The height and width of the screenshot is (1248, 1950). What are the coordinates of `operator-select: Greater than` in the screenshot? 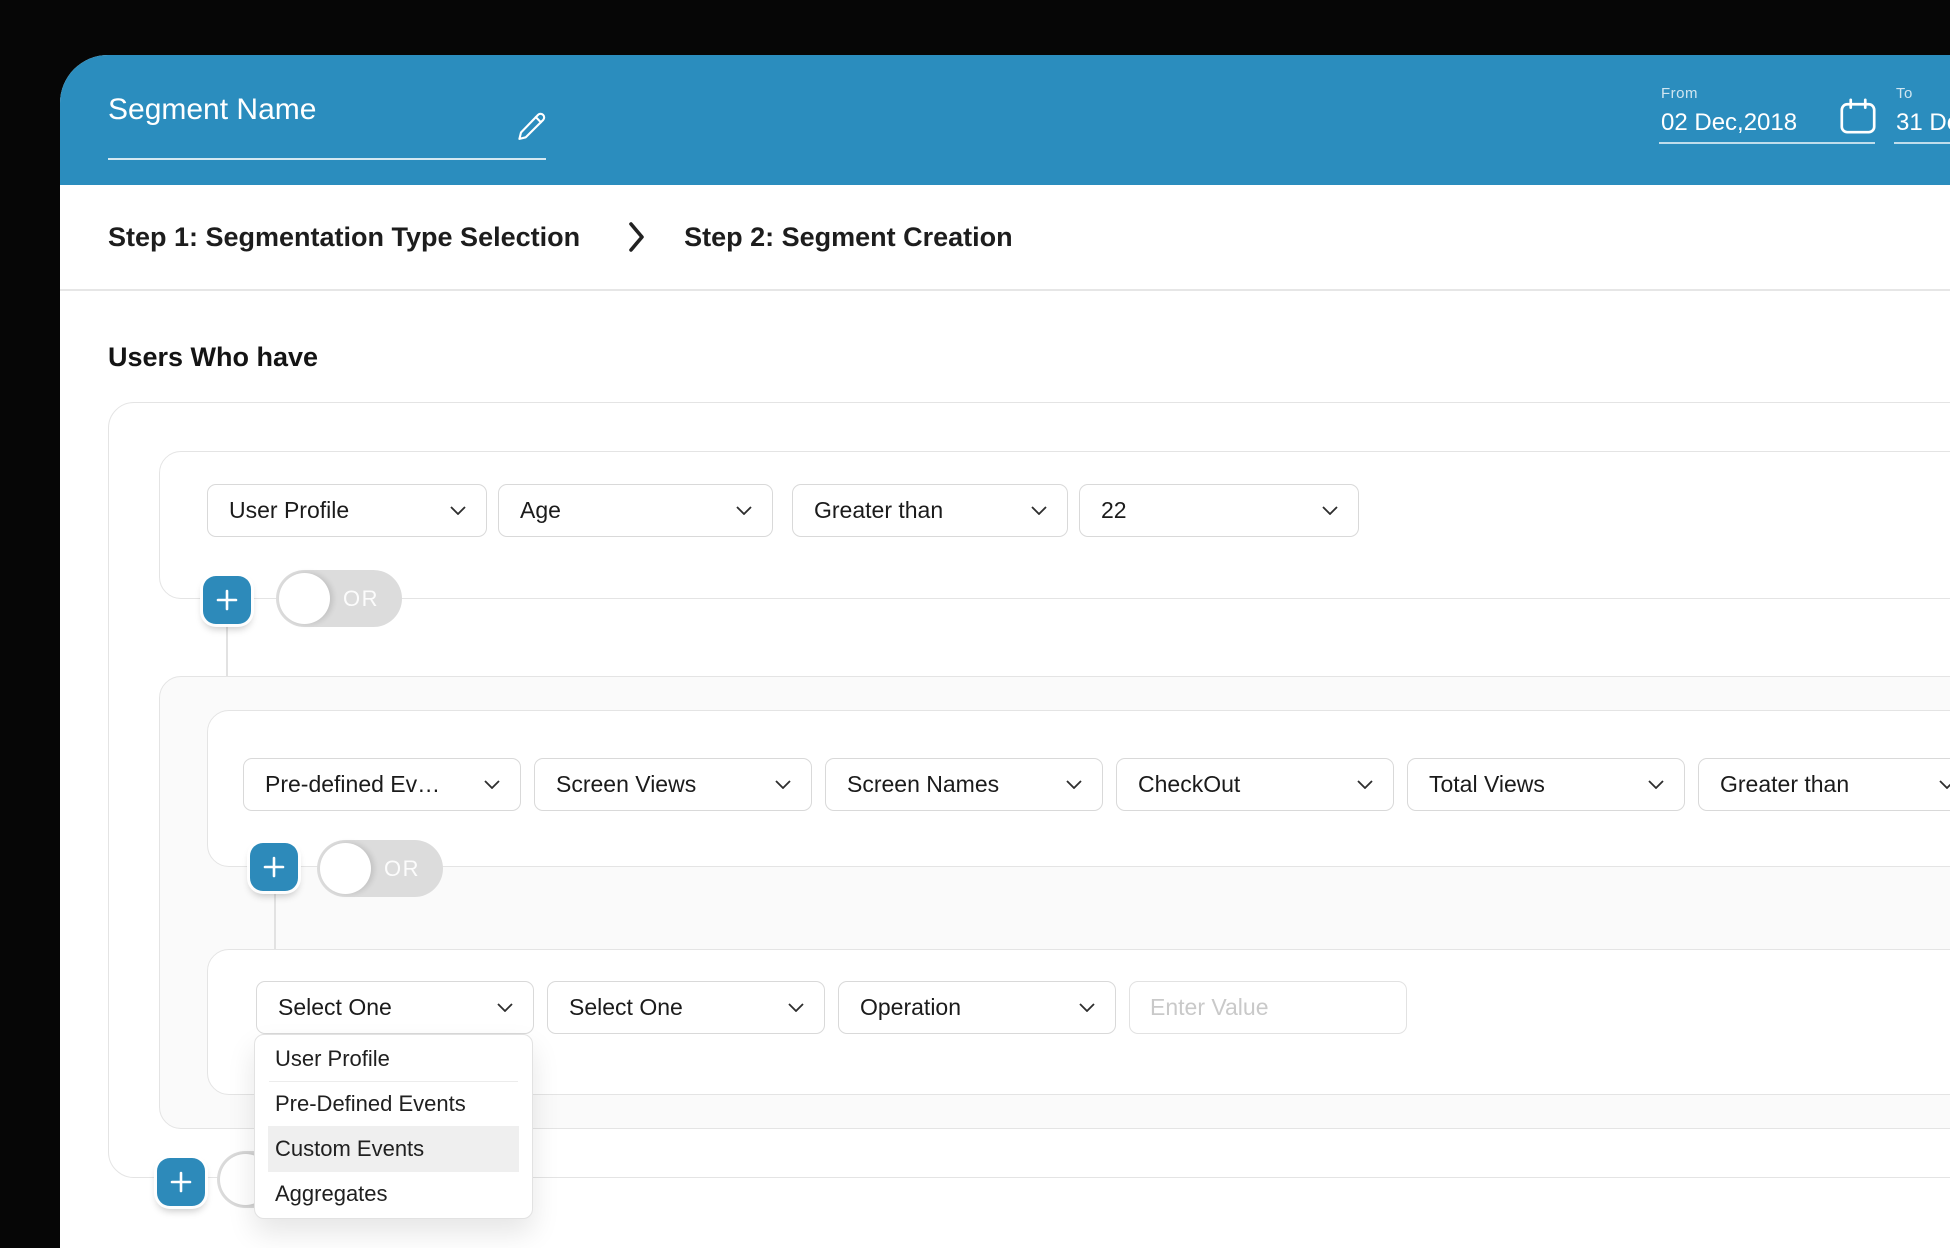 It's located at (930, 510).